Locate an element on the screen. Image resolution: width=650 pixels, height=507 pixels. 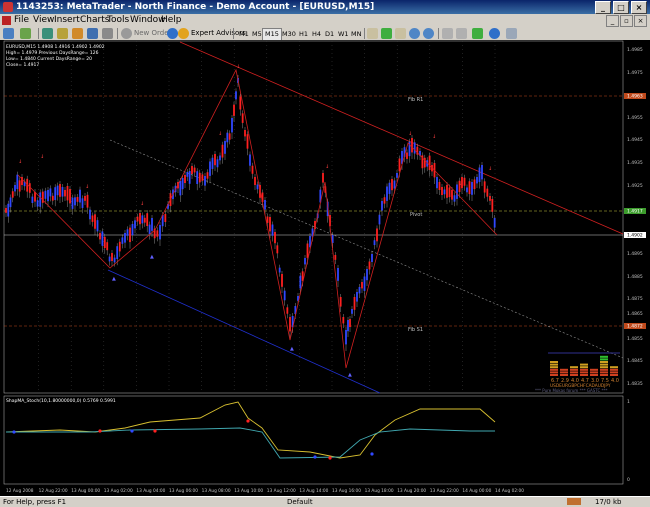
chart-info-line: Low= 1.4840 Current DaysRange= 20 is located at coordinates (49, 59).